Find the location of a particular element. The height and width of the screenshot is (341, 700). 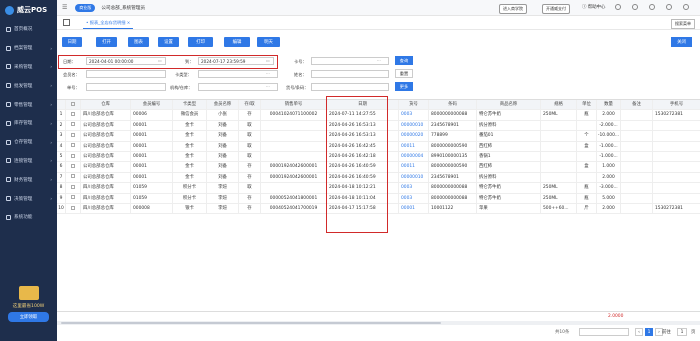

column-header: 销售单号 is located at coordinates (294, 105).